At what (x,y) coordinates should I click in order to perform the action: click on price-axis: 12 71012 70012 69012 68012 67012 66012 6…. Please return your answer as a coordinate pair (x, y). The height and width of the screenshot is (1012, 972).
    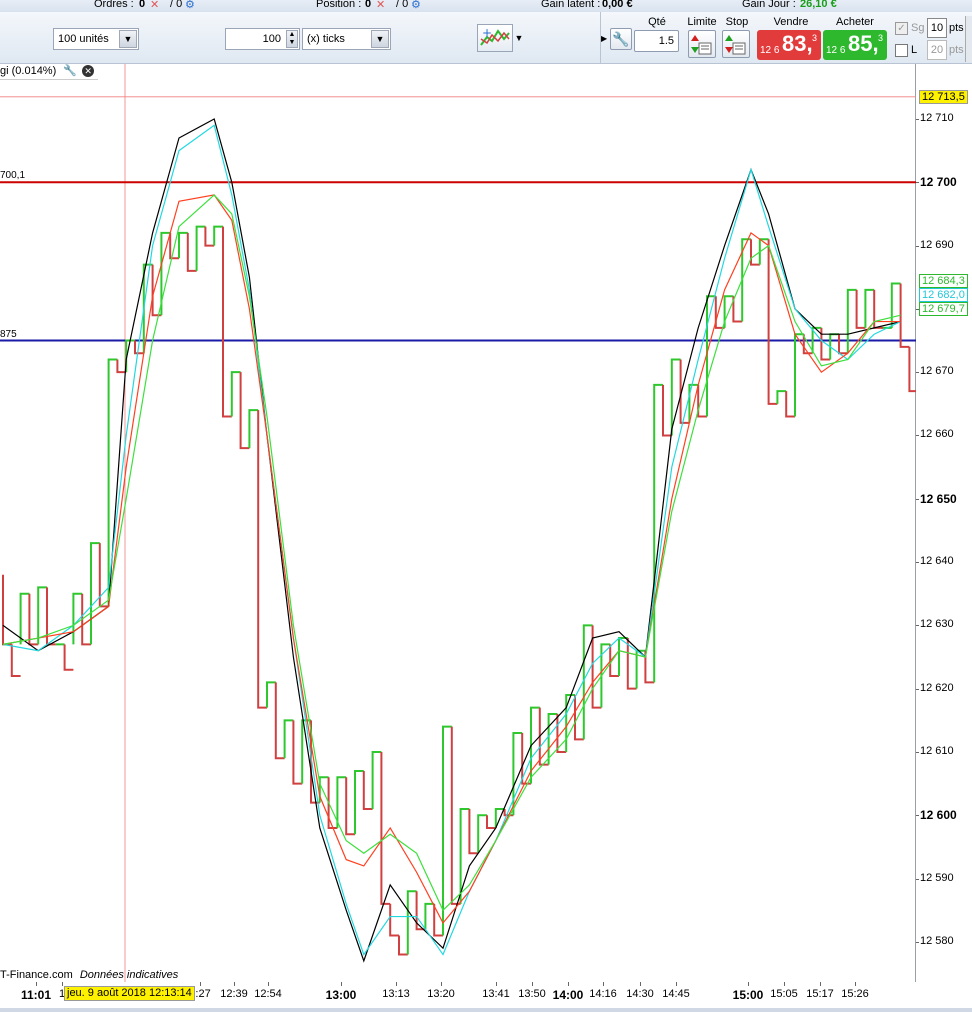
    Looking at the image, I should click on (944, 523).